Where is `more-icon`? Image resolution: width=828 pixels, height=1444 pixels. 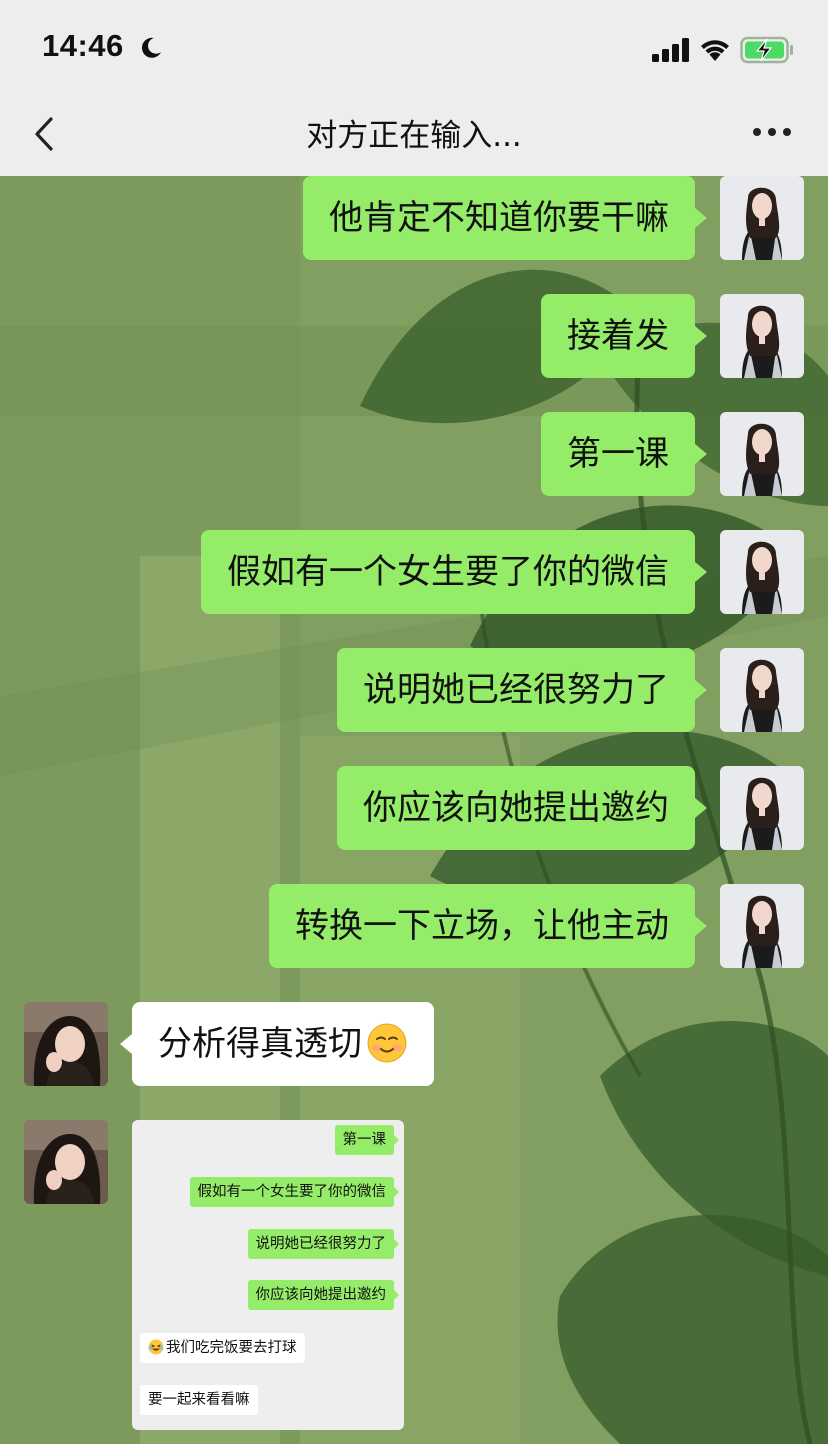
more-icon is located at coordinates (772, 132).